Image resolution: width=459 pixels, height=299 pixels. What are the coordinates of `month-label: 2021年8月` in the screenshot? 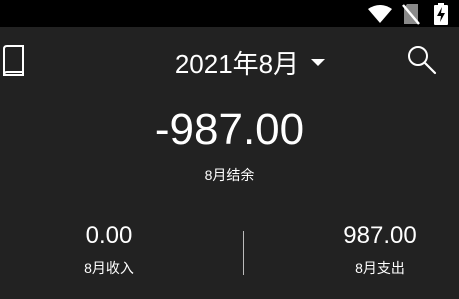 It's located at (237, 63).